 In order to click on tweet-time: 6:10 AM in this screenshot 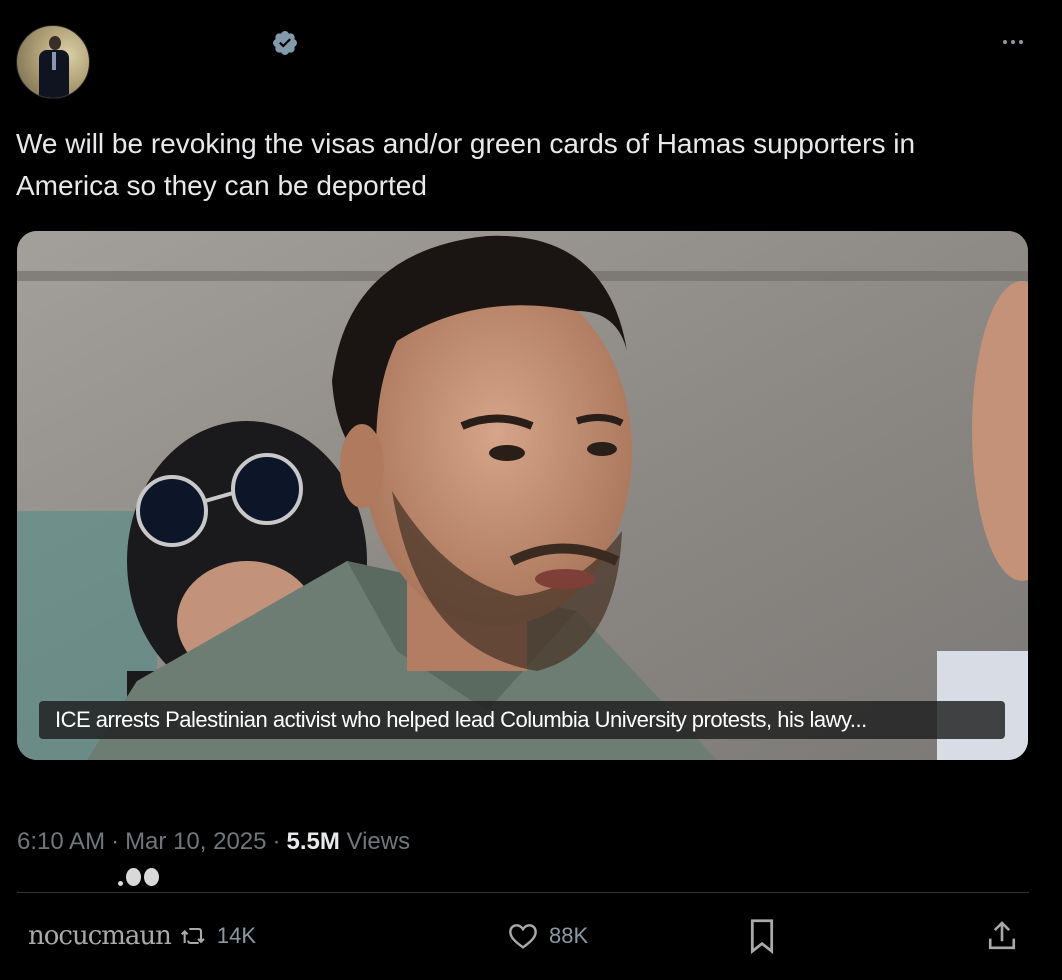, I will do `click(61, 841)`.